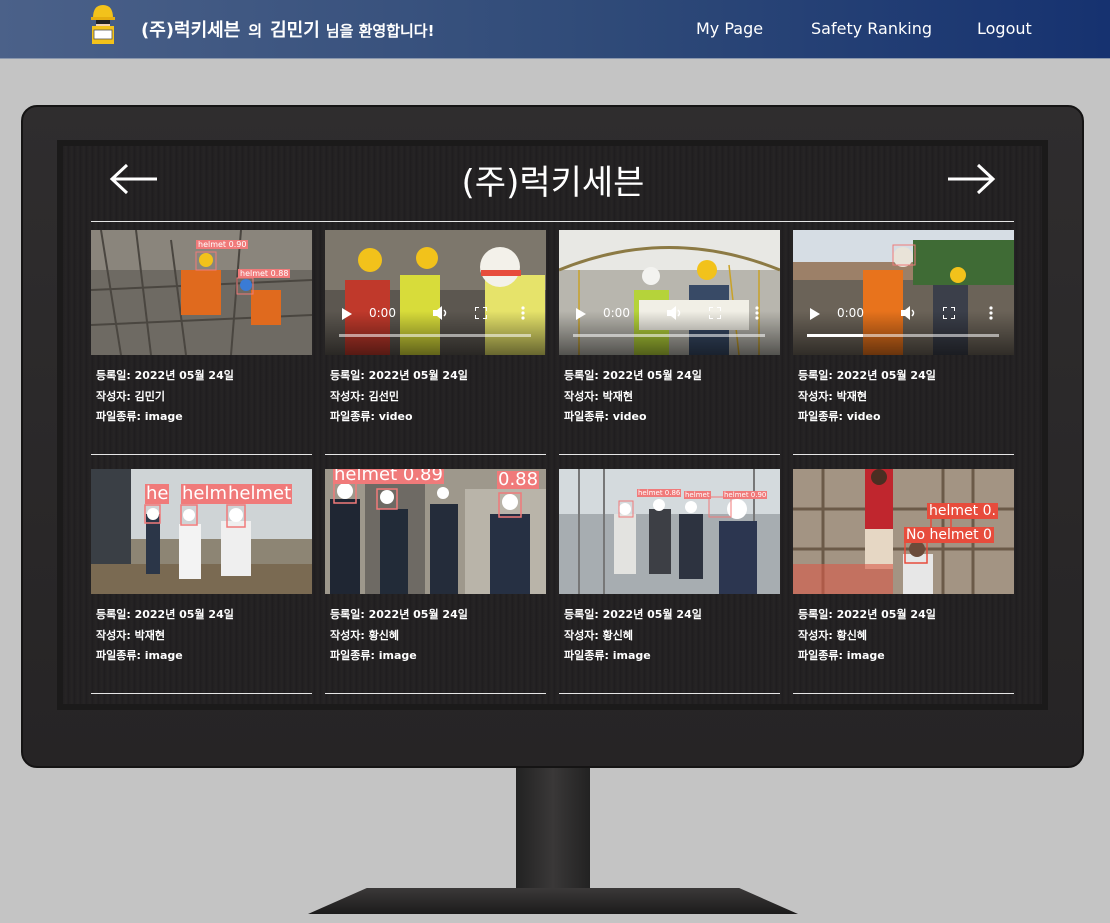 The height and width of the screenshot is (923, 1110). Describe the element at coordinates (962, 511) in the screenshot. I see `detection-label: helmet 0.` at that location.